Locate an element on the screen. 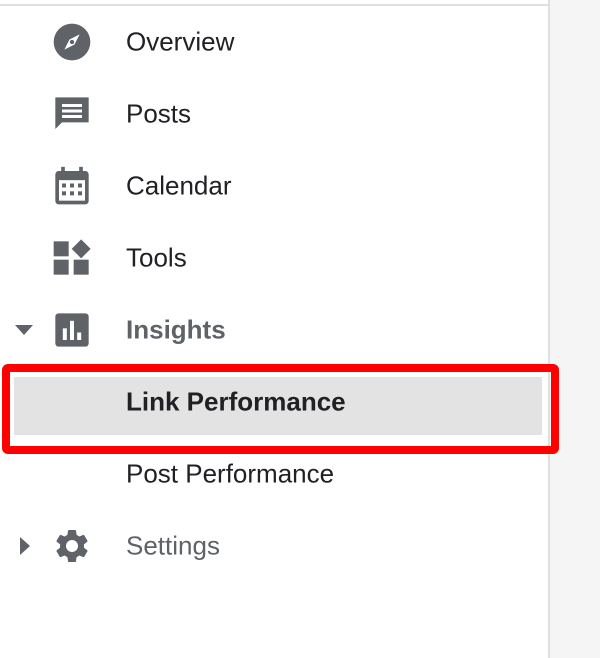 This screenshot has height=658, width=600. sidebar-item-settings: Settings is located at coordinates (274, 546).